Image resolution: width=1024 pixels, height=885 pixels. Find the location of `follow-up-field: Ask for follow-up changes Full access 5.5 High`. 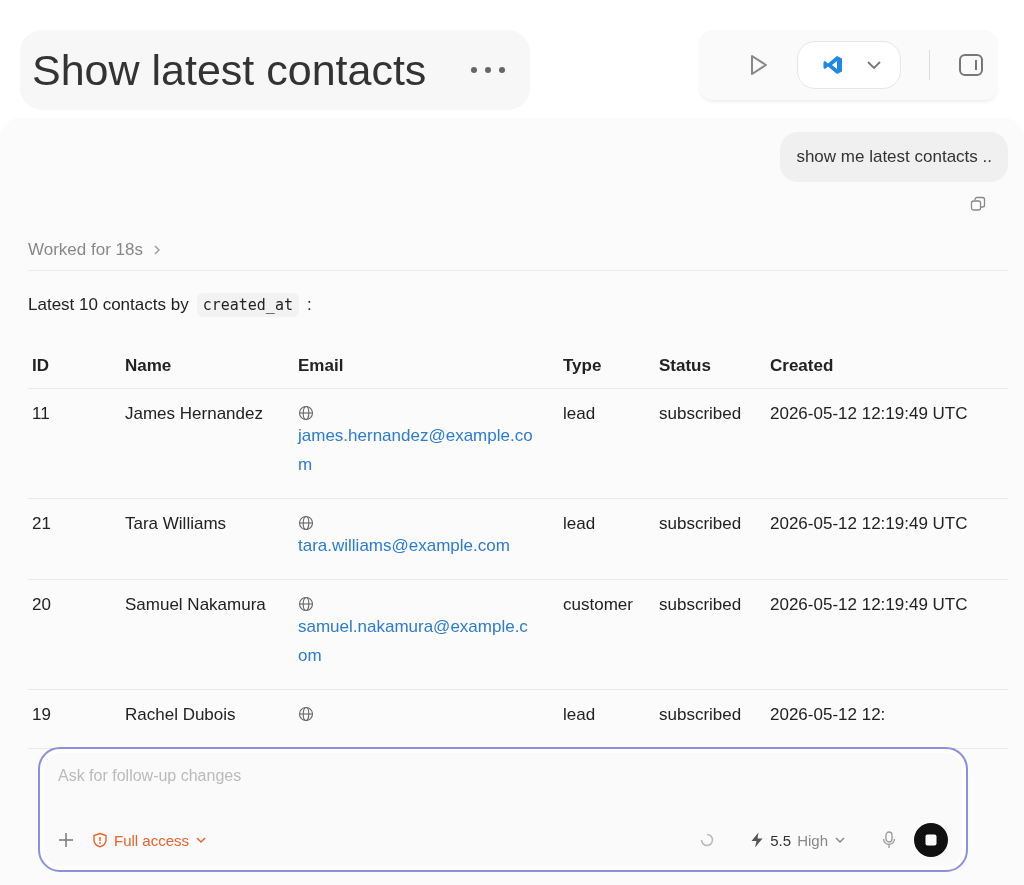

follow-up-field: Ask for follow-up changes Full access 5.5 High is located at coordinates (503, 809).